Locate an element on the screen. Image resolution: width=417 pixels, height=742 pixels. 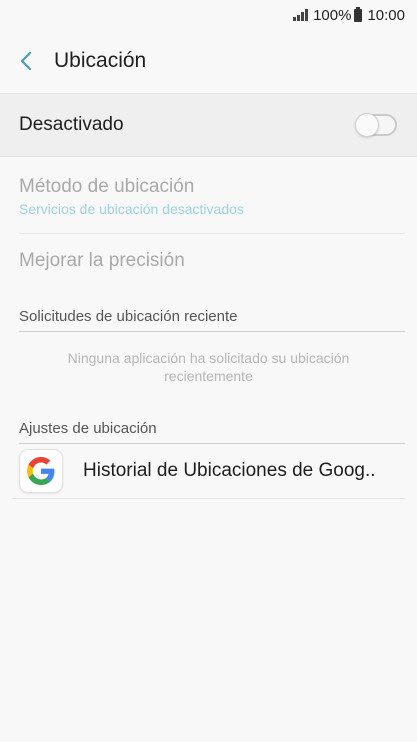
master-switch-row: Desactivado is located at coordinates (208, 125).